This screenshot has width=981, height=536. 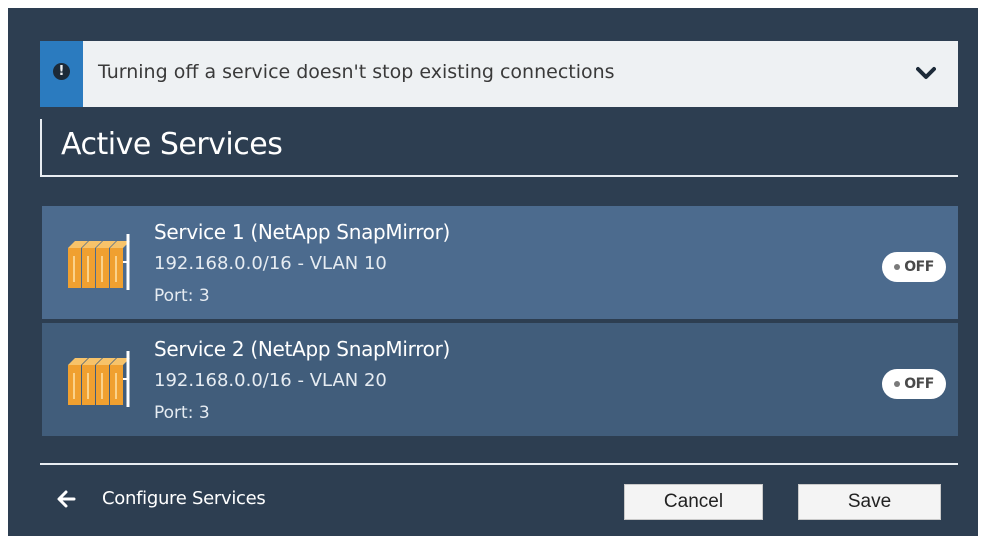 What do you see at coordinates (172, 144) in the screenshot?
I see `section-title: Active Services` at bounding box center [172, 144].